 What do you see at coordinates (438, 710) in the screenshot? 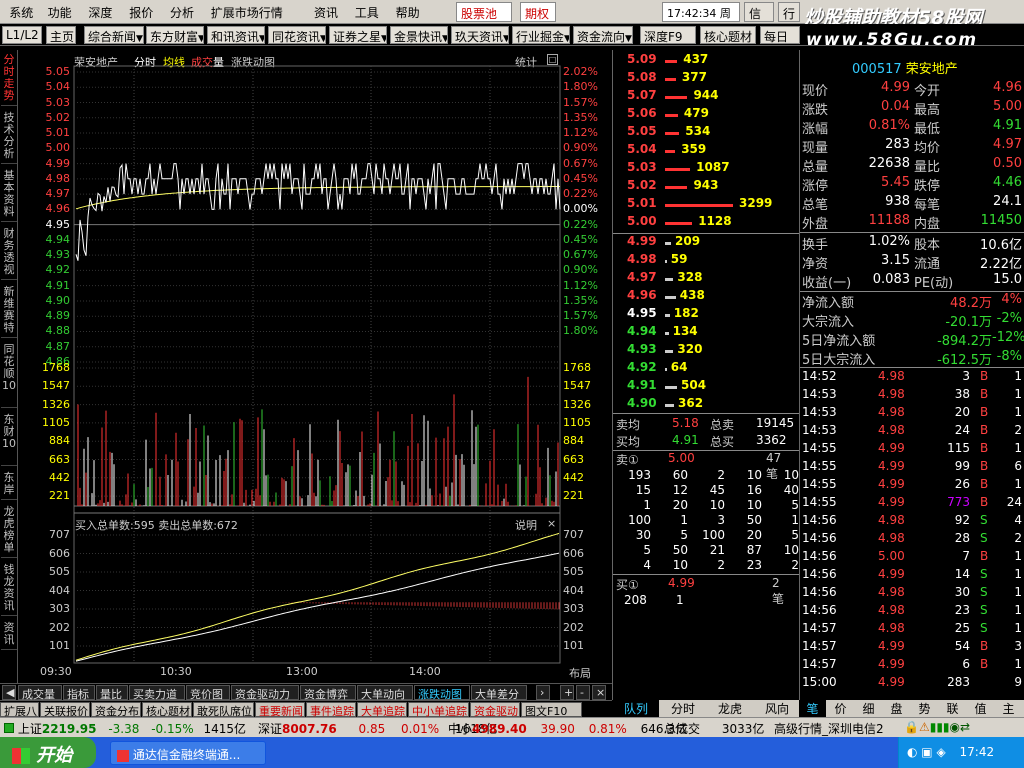
I see `ext-tab: 中小单追踪` at bounding box center [438, 710].